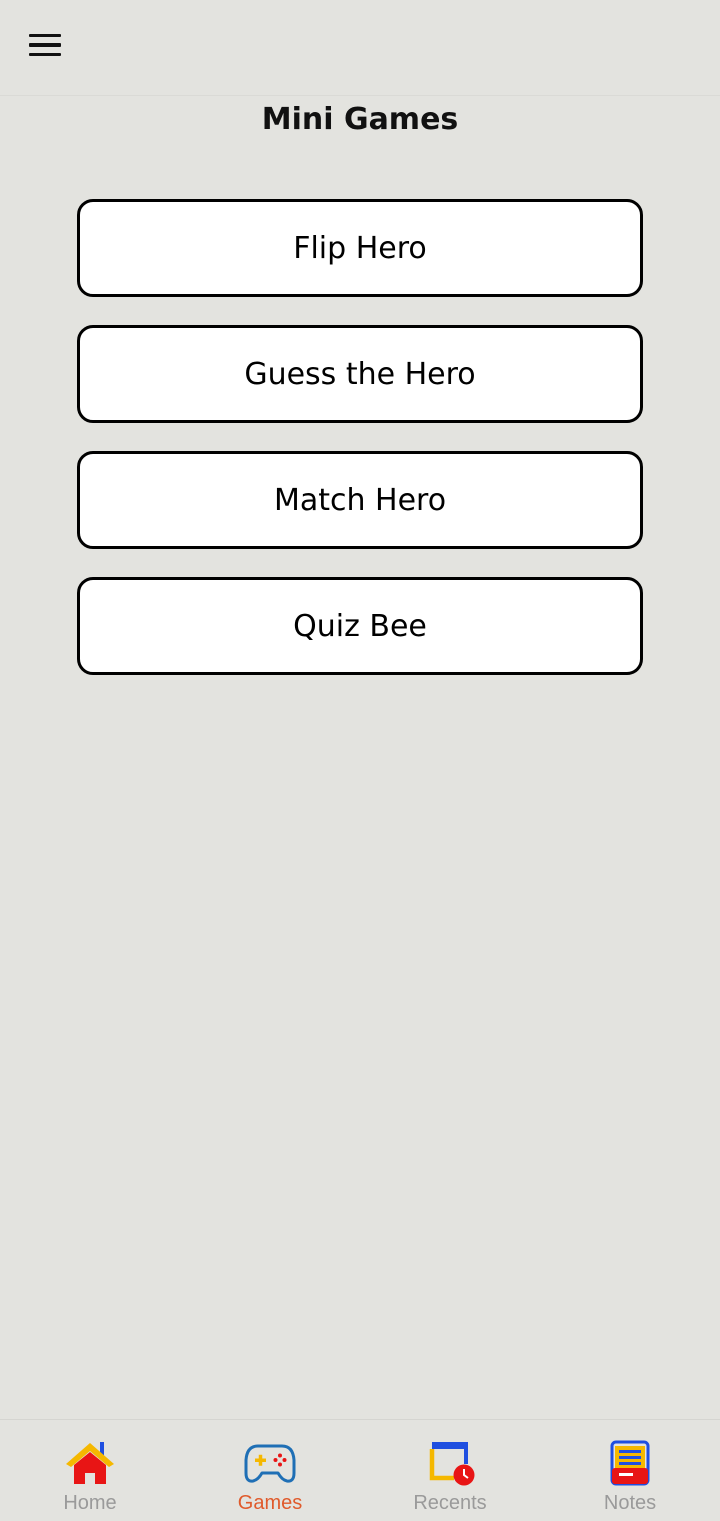 This screenshot has width=720, height=1521. What do you see at coordinates (630, 1503) in the screenshot?
I see `nav-label-notes: Notes` at bounding box center [630, 1503].